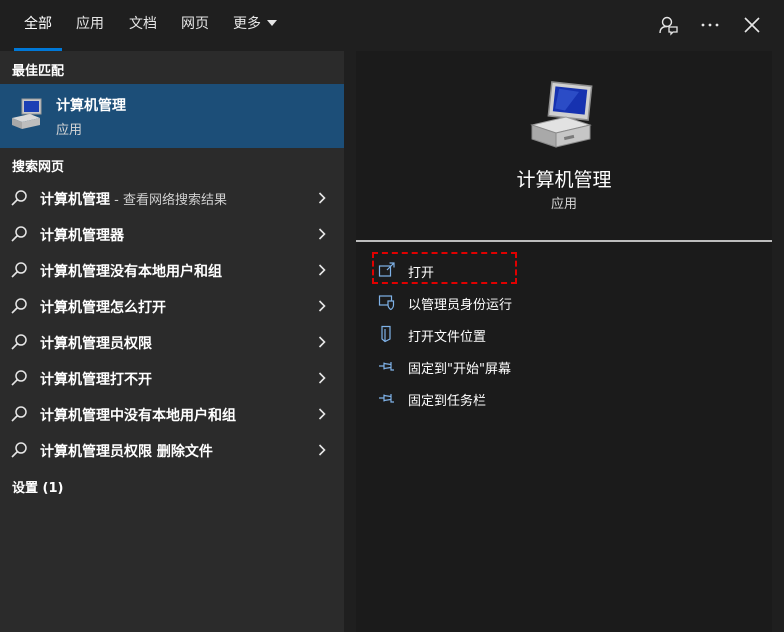 Image resolution: width=784 pixels, height=632 pixels. Describe the element at coordinates (172, 234) in the screenshot. I see `web-result-item: 计算机管理器` at that location.